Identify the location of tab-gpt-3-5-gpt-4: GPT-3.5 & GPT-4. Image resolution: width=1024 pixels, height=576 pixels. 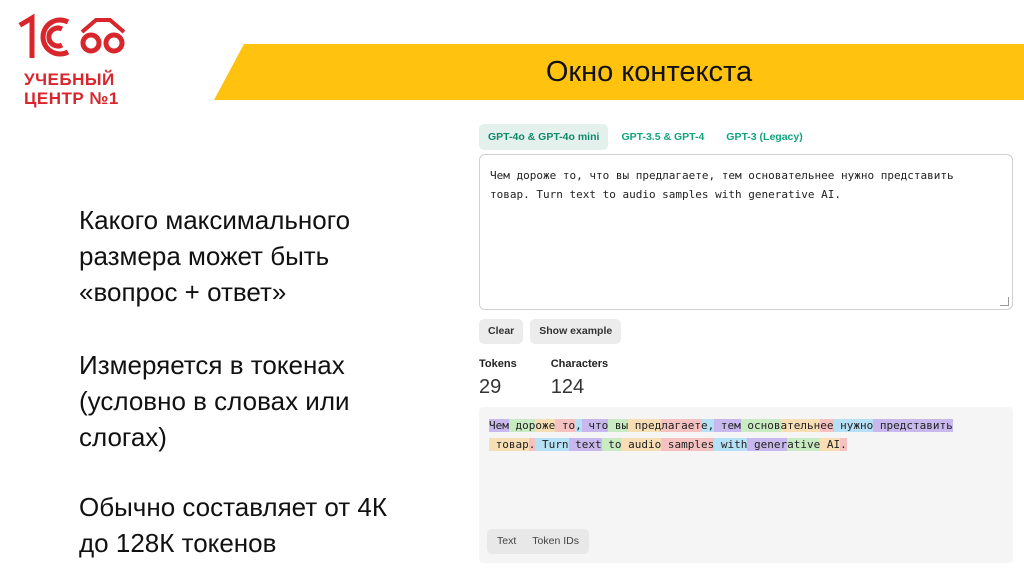
(662, 137).